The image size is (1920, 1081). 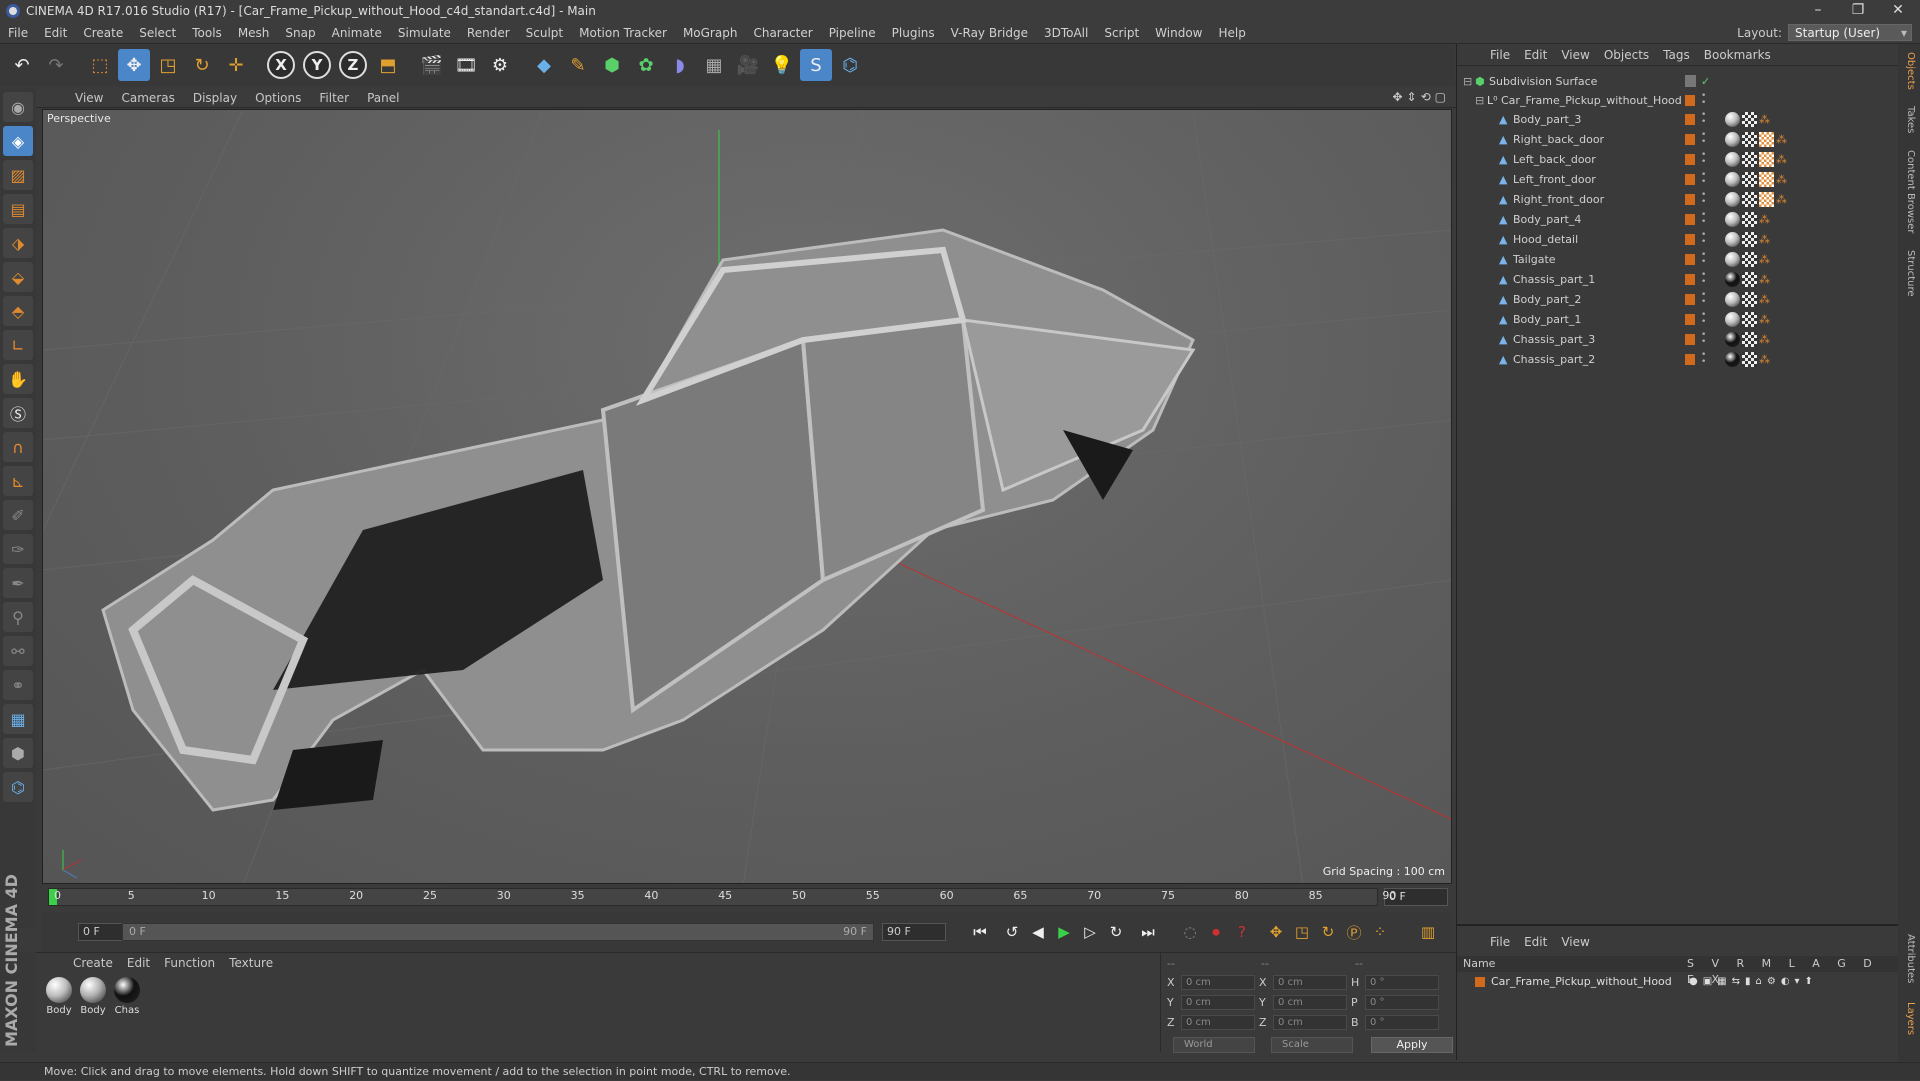 What do you see at coordinates (18, 33) in the screenshot?
I see `menu-file: File` at bounding box center [18, 33].